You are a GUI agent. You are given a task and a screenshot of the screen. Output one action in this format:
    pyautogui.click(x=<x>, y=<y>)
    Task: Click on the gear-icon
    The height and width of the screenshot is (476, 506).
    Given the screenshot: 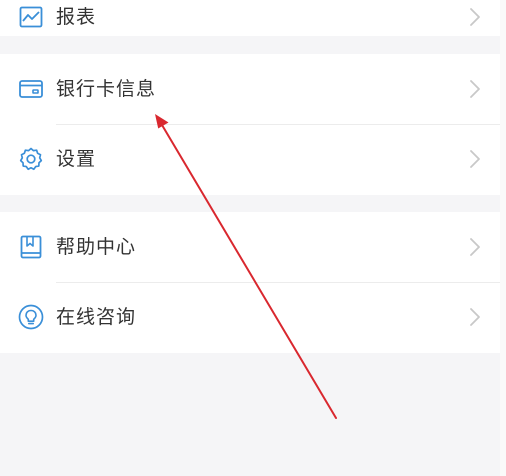 What is the action you would take?
    pyautogui.click(x=31, y=159)
    